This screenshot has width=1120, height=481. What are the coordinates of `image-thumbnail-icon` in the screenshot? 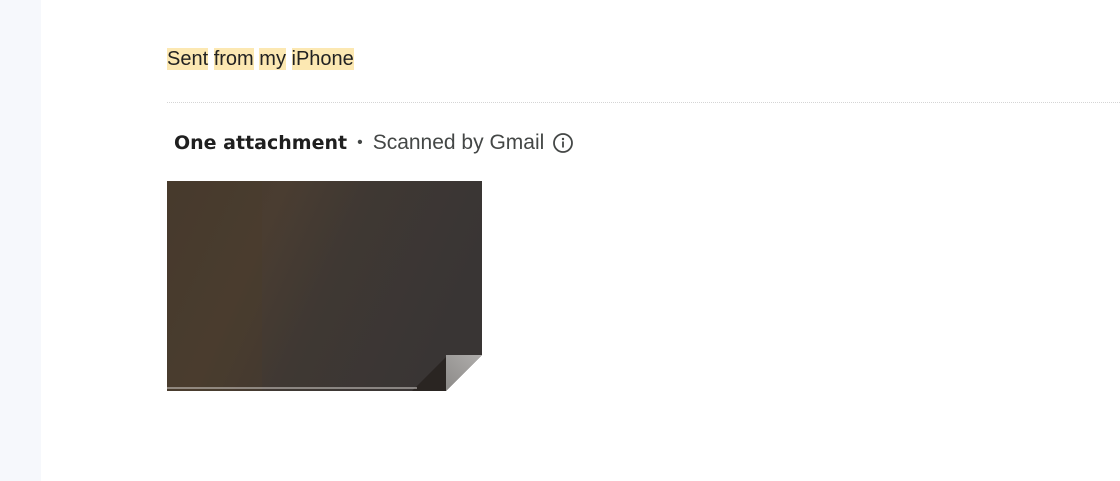 It's located at (324, 286).